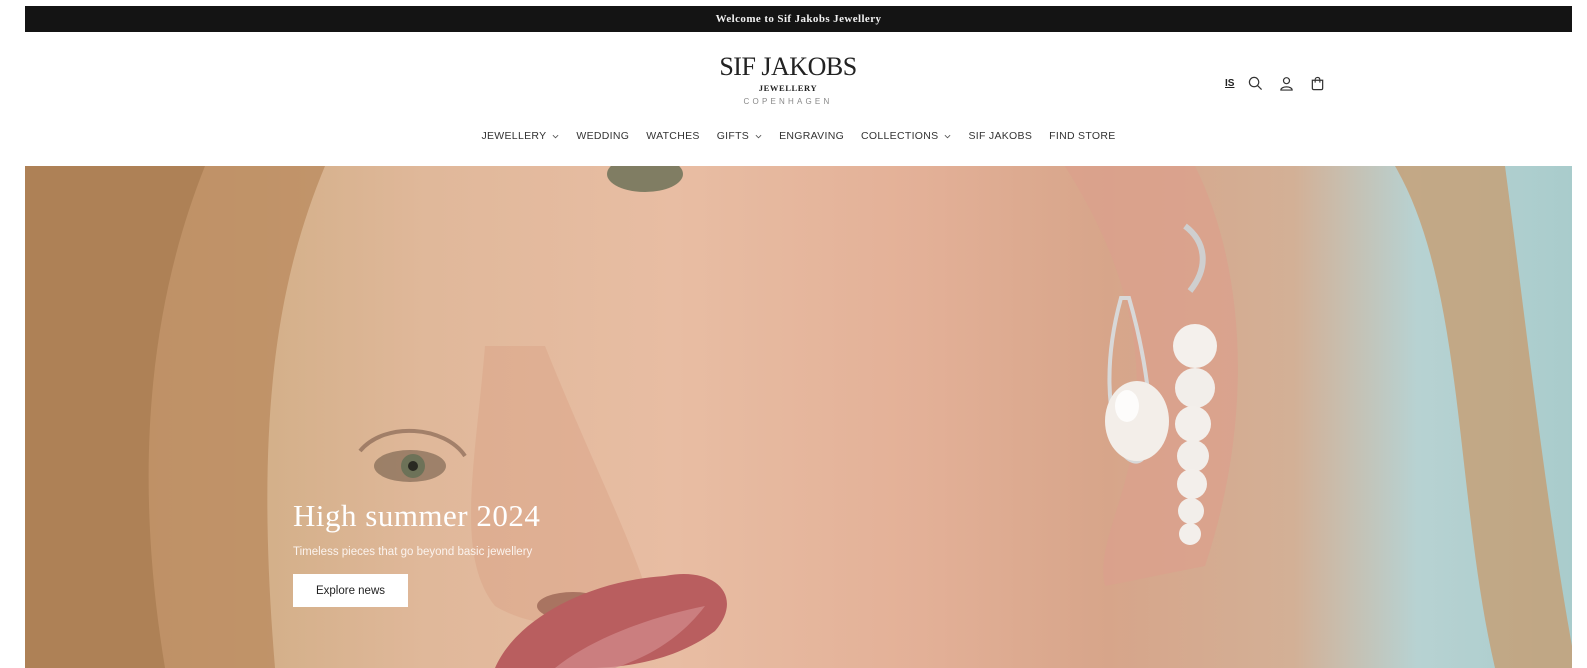  What do you see at coordinates (350, 590) in the screenshot?
I see `explore-news-button: Explore news` at bounding box center [350, 590].